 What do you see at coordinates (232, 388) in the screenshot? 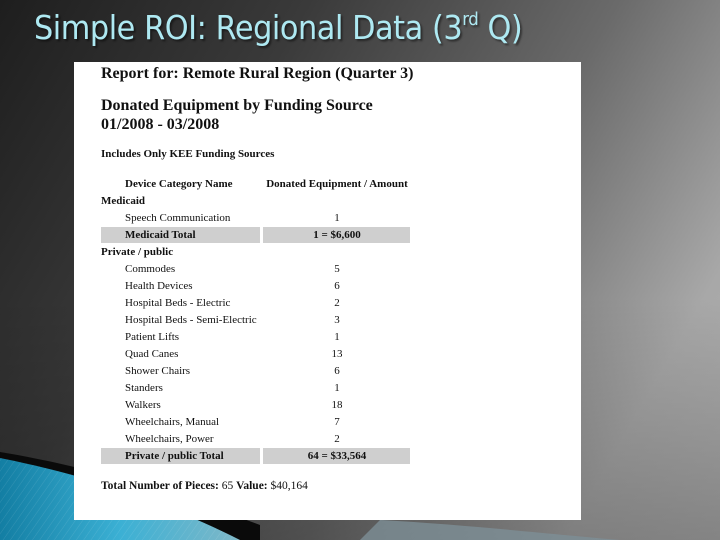
I see `table-row: Standers 1` at bounding box center [232, 388].